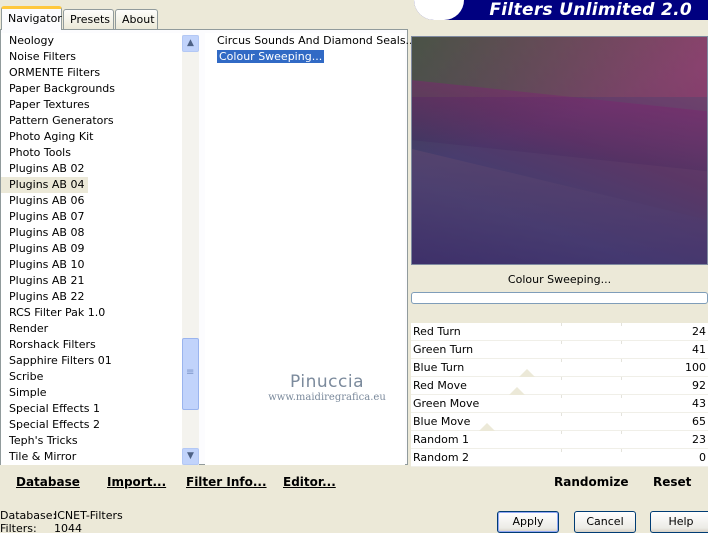 The image size is (708, 533). Describe the element at coordinates (91, 297) in the screenshot. I see `category-item: Plugins AB 22` at that location.